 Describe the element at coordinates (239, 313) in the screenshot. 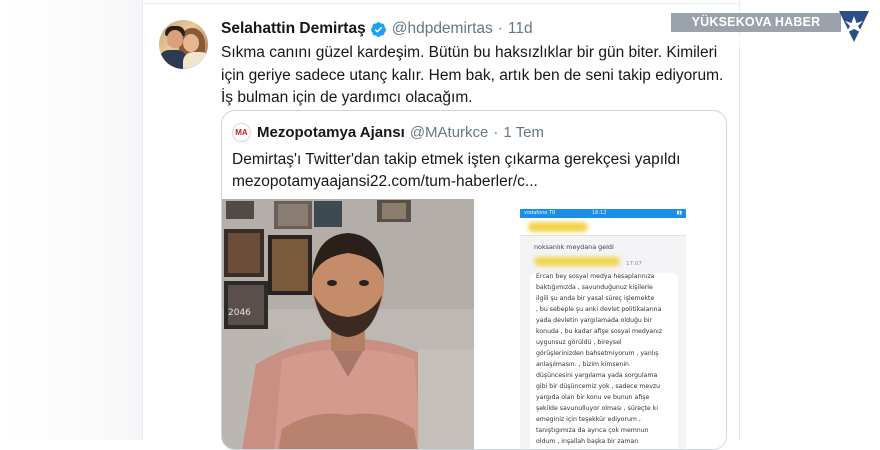

I see `poster-number: 2046` at that location.